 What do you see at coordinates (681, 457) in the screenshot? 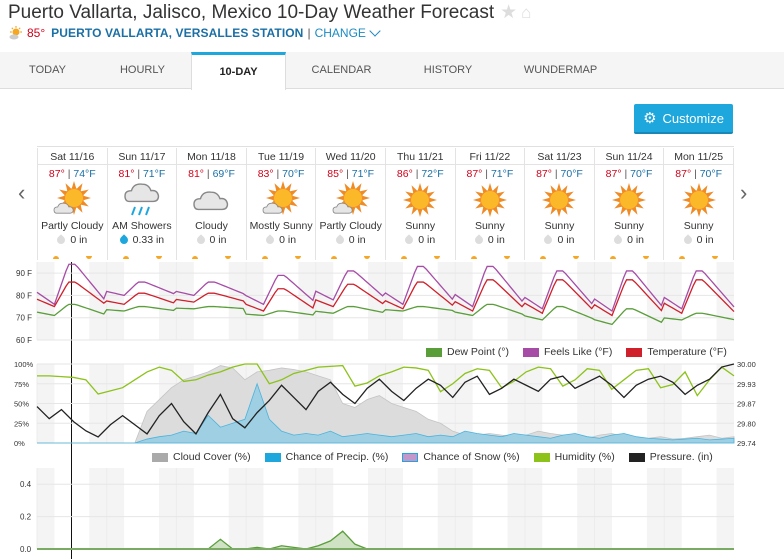
I see `legend-label: Pressure. (in)` at bounding box center [681, 457].